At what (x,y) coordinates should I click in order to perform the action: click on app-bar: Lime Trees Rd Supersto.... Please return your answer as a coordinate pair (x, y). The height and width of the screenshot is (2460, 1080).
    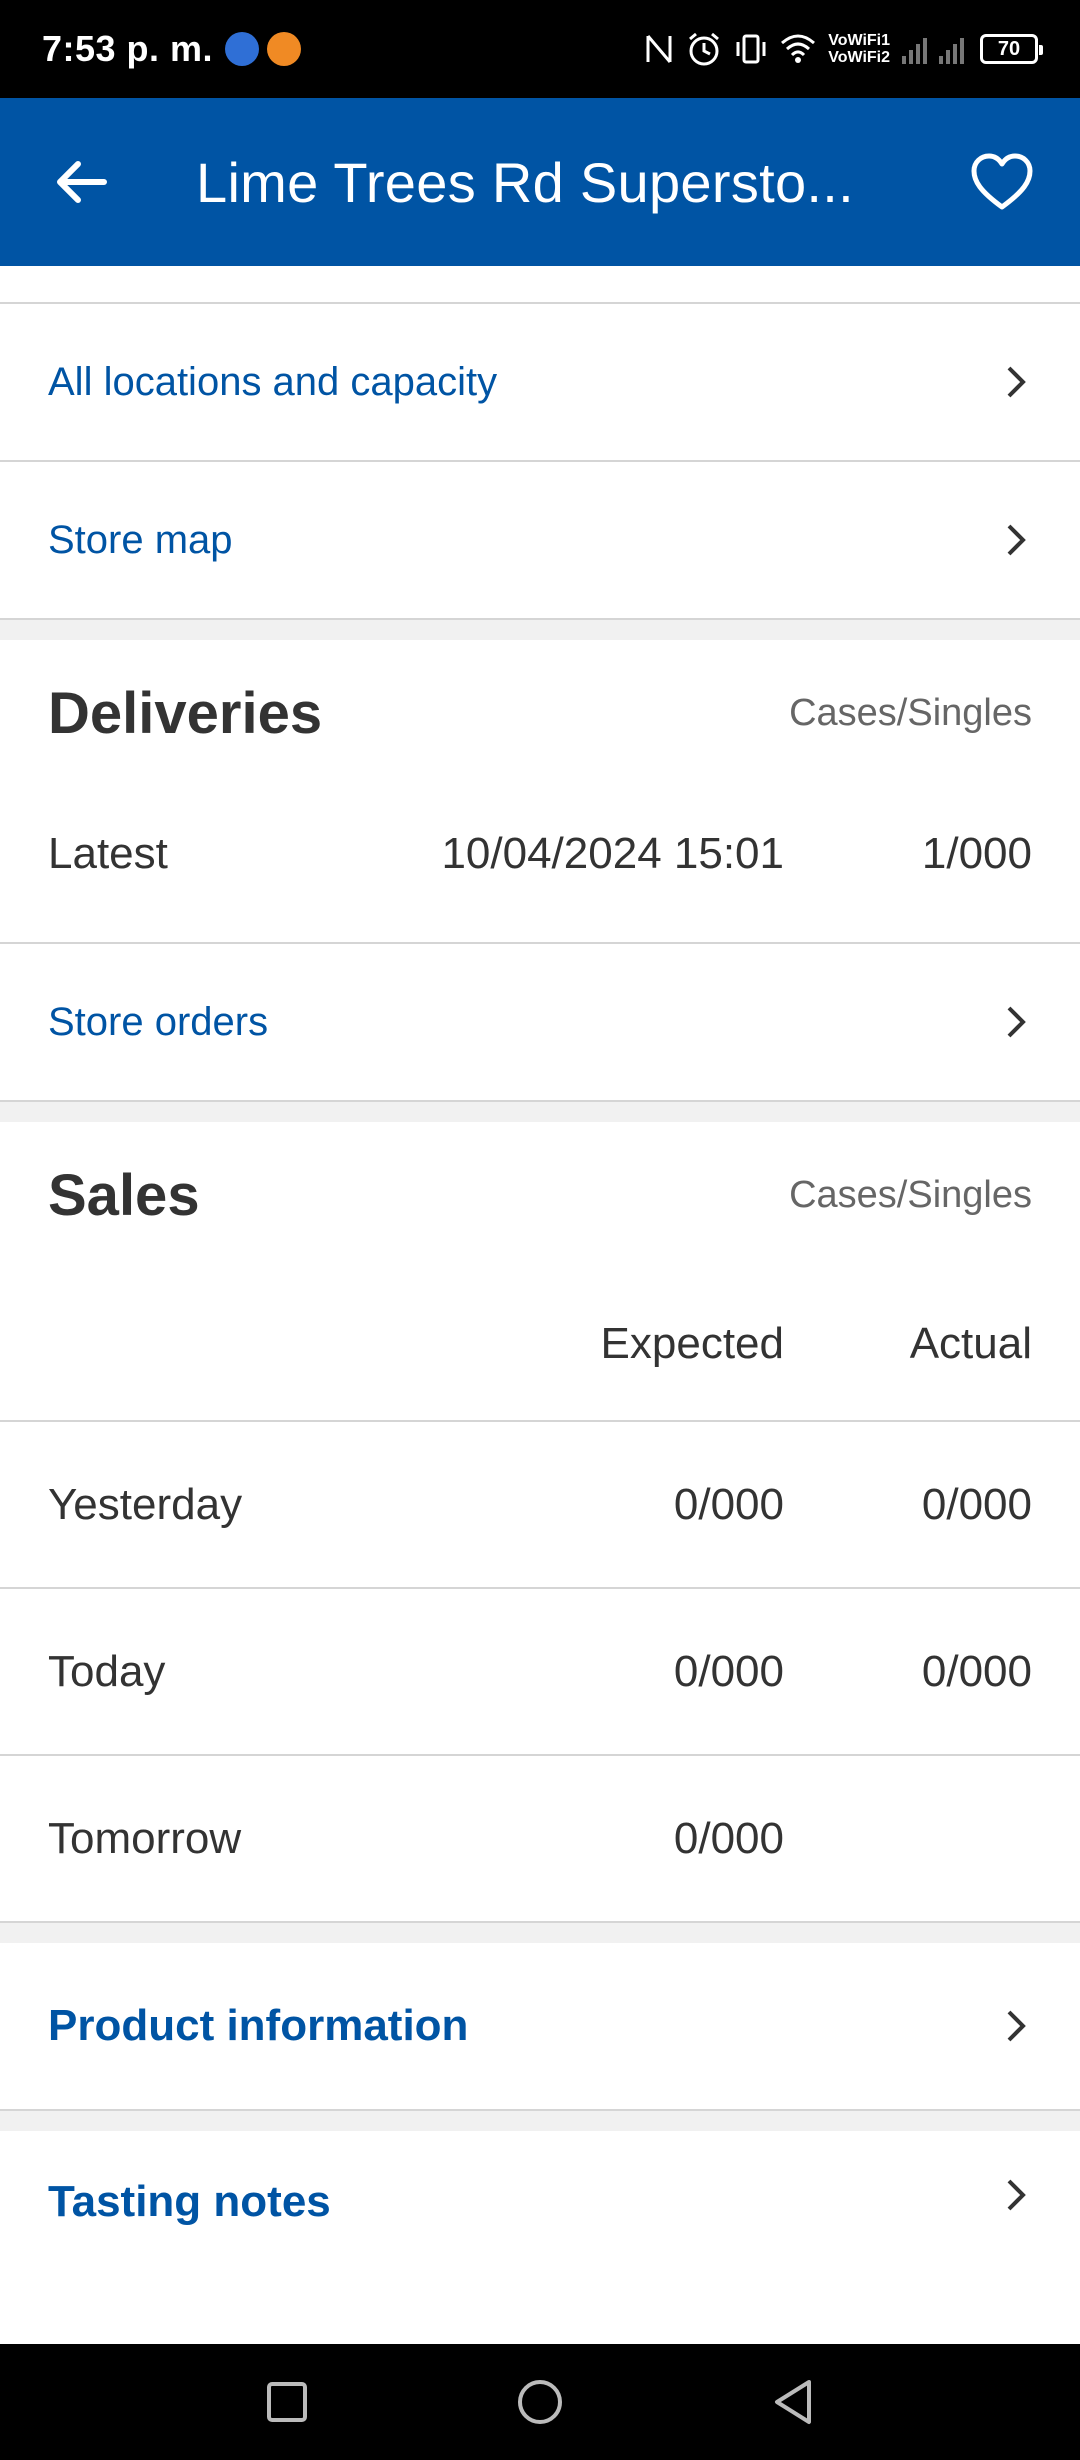
    Looking at the image, I should click on (540, 182).